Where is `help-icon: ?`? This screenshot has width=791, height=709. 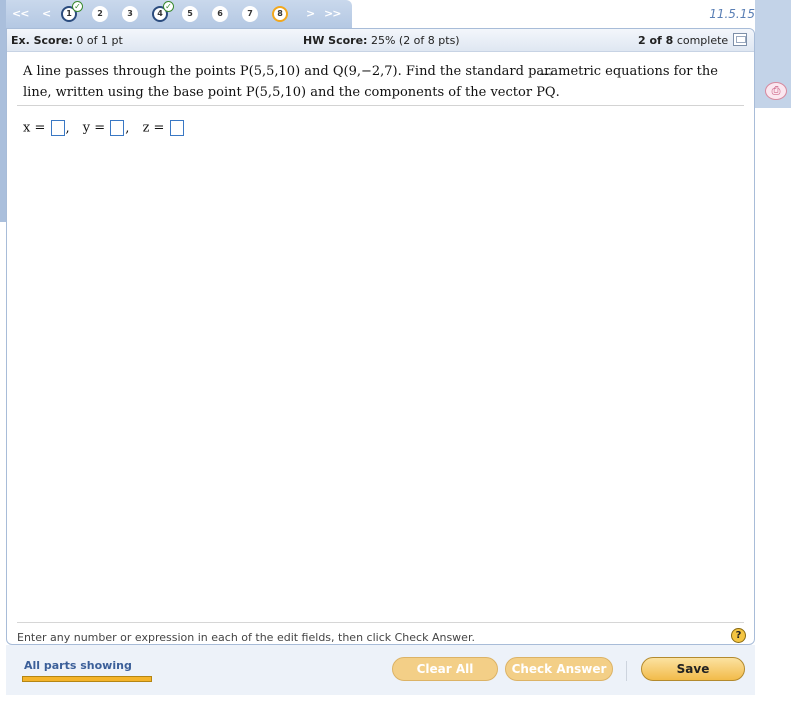
help-icon: ? is located at coordinates (738, 635).